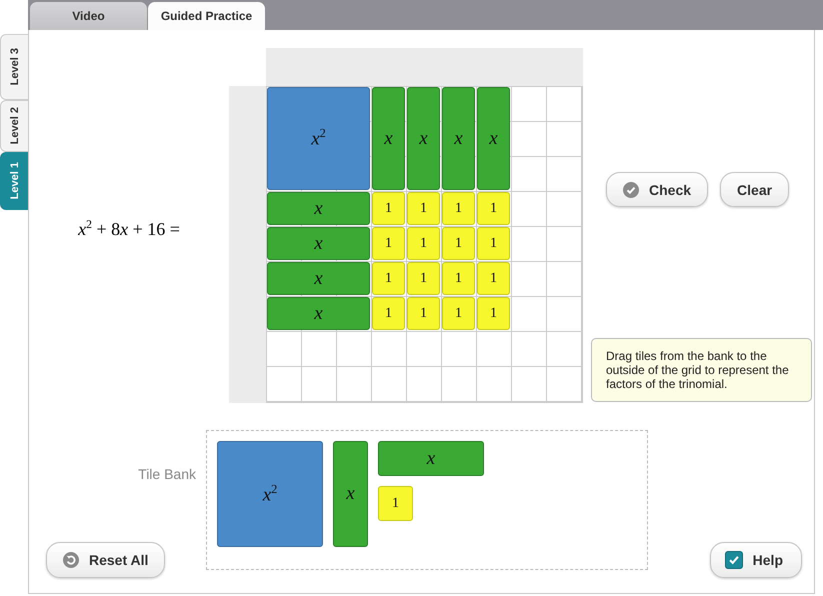 The width and height of the screenshot is (823, 596). What do you see at coordinates (14, 67) in the screenshot?
I see `level-tab: Level 3` at bounding box center [14, 67].